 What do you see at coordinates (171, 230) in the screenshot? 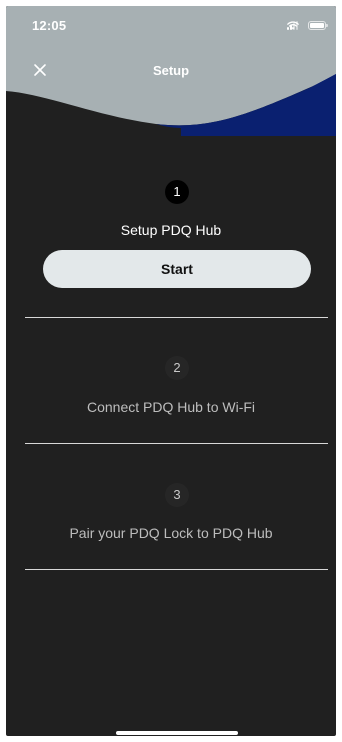
I see `step-1-label: Setup PDQ Hub` at bounding box center [171, 230].